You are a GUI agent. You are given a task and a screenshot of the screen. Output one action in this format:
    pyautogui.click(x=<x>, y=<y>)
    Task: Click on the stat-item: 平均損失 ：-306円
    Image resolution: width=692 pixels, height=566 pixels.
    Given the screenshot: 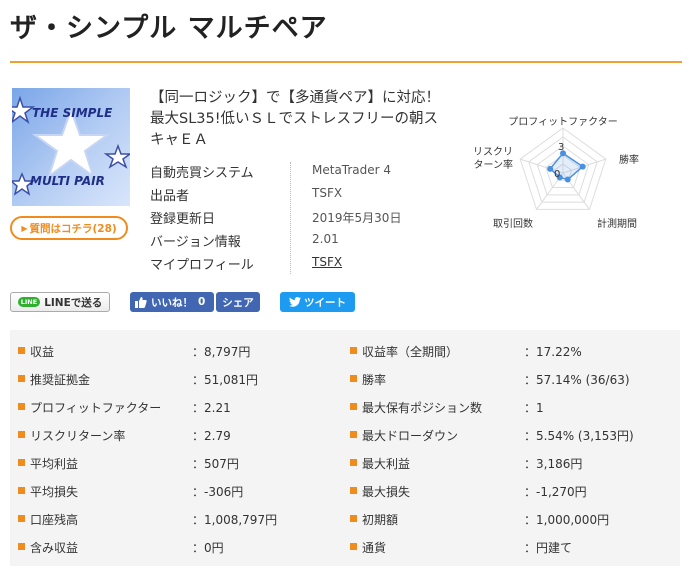 What is the action you would take?
    pyautogui.click(x=175, y=490)
    